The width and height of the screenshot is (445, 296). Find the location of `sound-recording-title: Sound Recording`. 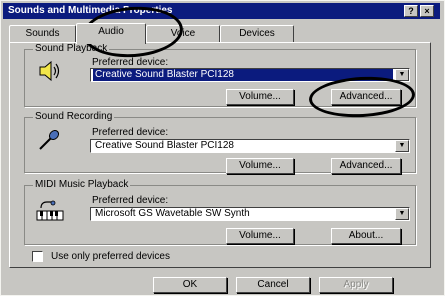

sound-recording-title: Sound Recording is located at coordinates (74, 116).